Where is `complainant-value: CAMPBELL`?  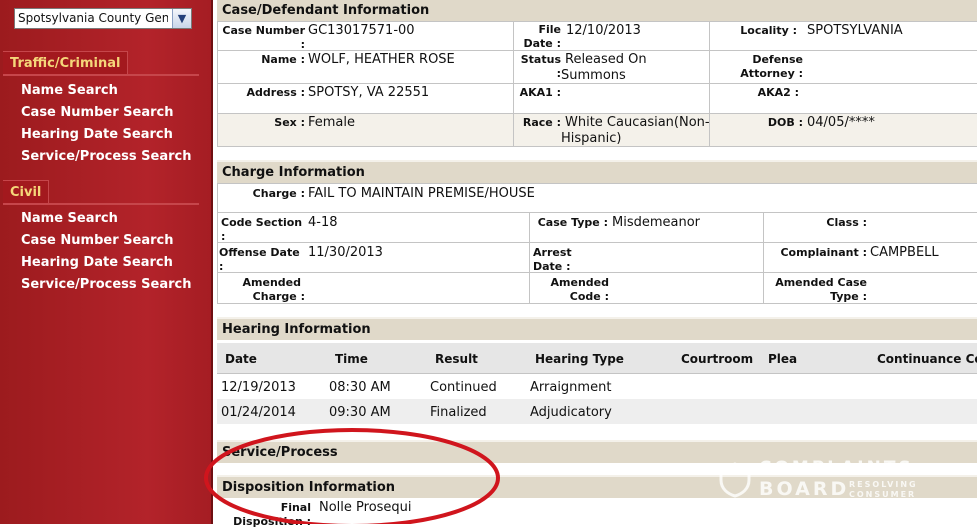 complainant-value: CAMPBELL is located at coordinates (904, 252).